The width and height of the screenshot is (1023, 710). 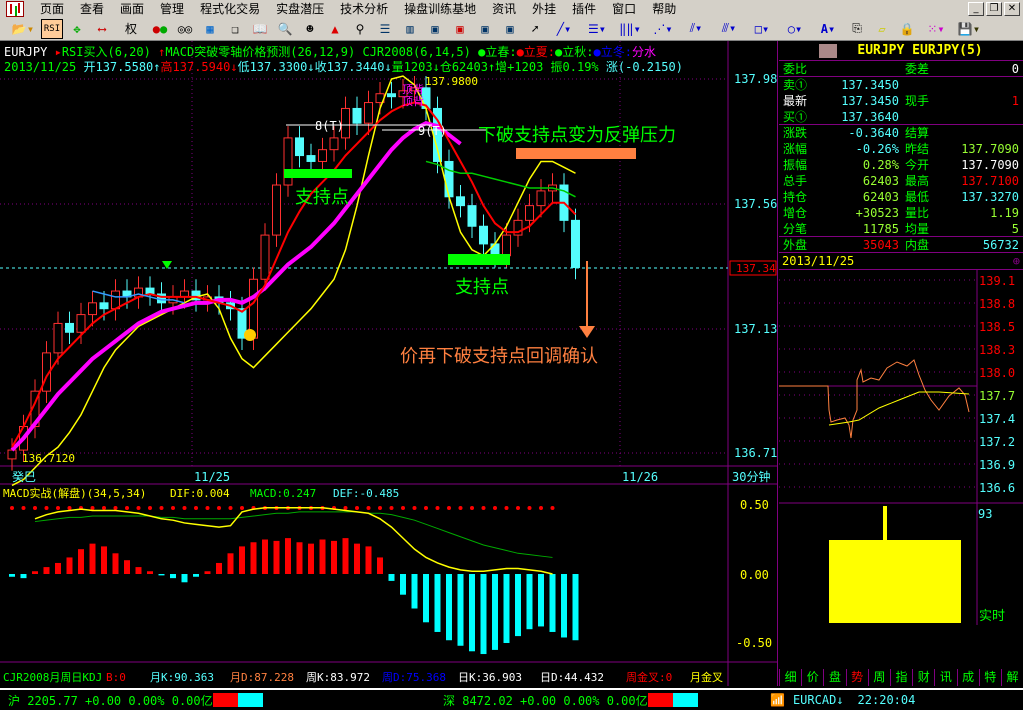 I want to click on channel-tool-icon: ⫽▾, so click(x=696, y=29).